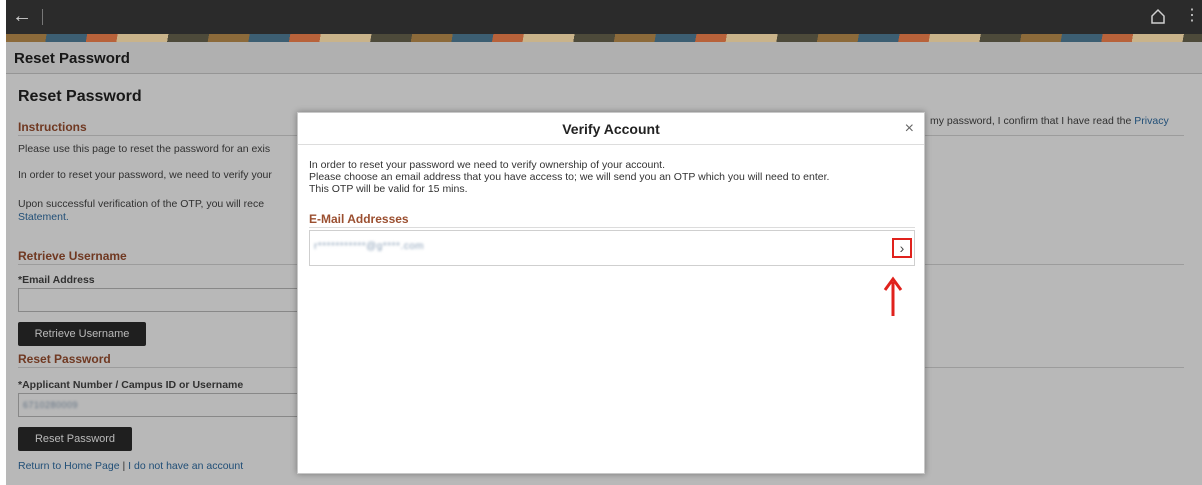 This screenshot has width=1202, height=485. What do you see at coordinates (604, 38) in the screenshot?
I see `decorative-banner` at bounding box center [604, 38].